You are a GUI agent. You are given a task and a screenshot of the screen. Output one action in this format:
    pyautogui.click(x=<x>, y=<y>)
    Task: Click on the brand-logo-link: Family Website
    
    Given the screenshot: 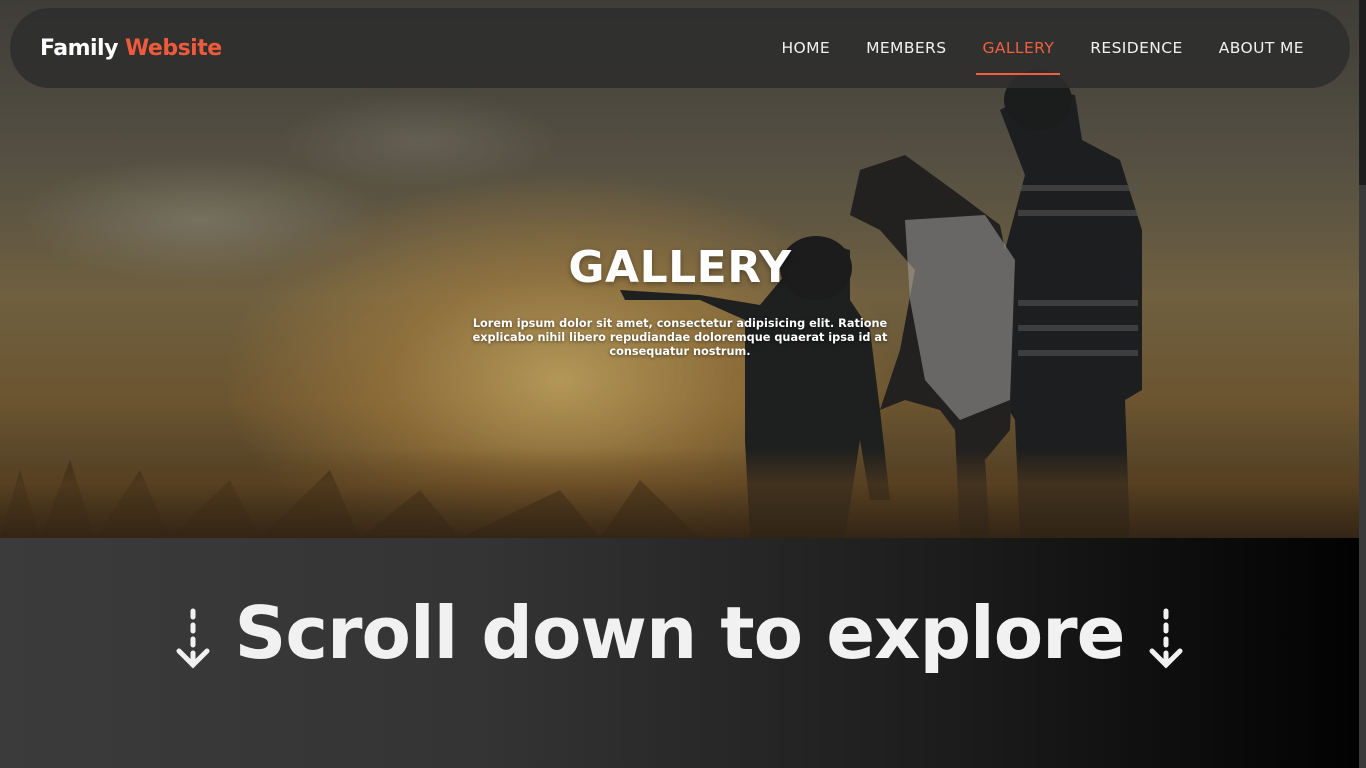 What is the action you would take?
    pyautogui.click(x=131, y=48)
    